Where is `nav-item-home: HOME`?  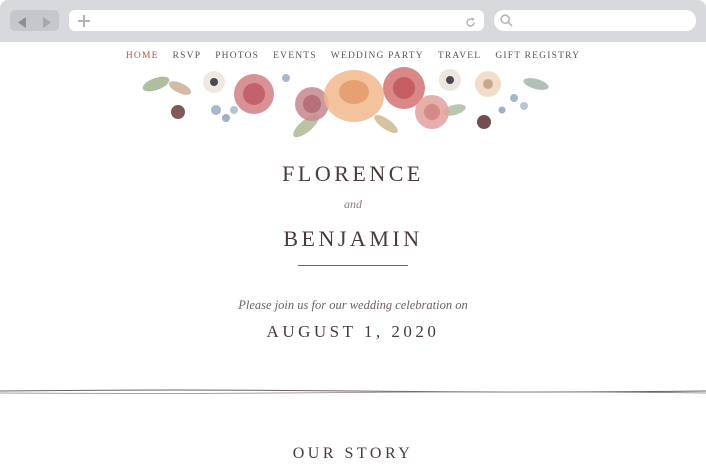
nav-item-home: HOME is located at coordinates (142, 56).